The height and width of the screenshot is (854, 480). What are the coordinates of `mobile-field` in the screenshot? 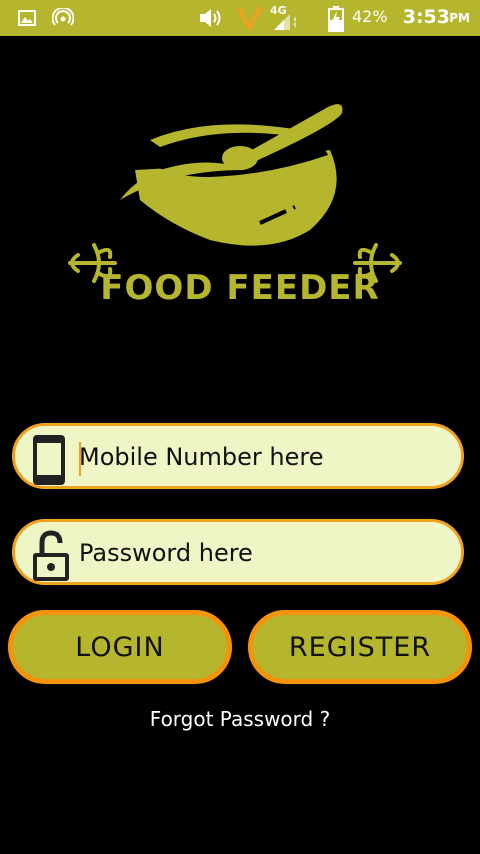 It's located at (238, 456).